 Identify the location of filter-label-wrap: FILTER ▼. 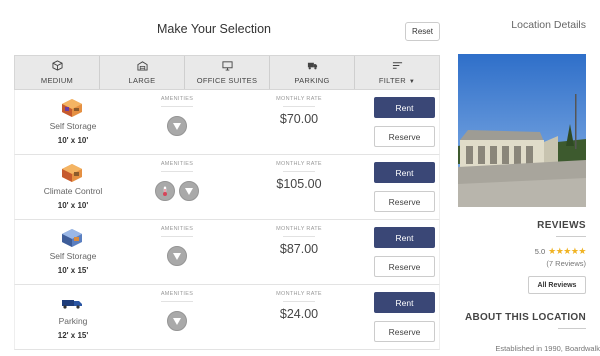
(397, 80).